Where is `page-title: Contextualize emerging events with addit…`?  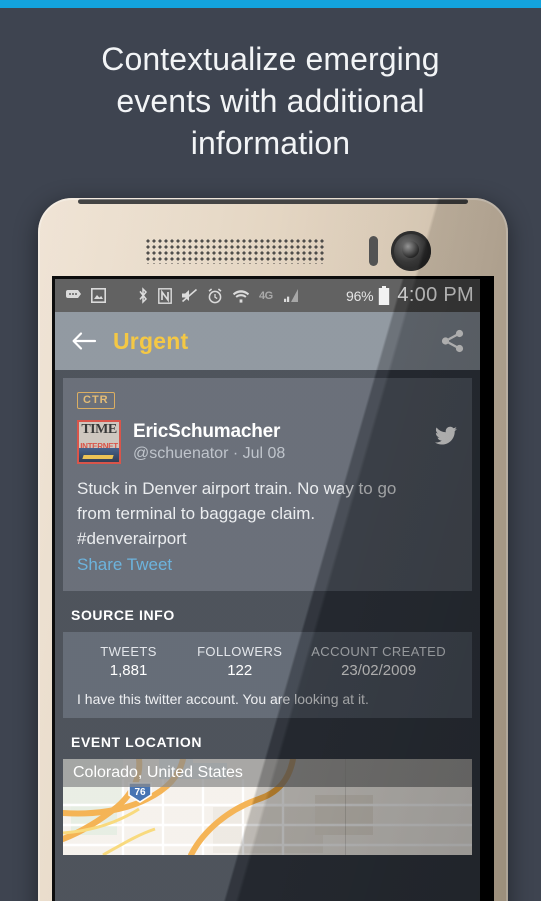 page-title: Contextualize emerging events with addit… is located at coordinates (270, 101).